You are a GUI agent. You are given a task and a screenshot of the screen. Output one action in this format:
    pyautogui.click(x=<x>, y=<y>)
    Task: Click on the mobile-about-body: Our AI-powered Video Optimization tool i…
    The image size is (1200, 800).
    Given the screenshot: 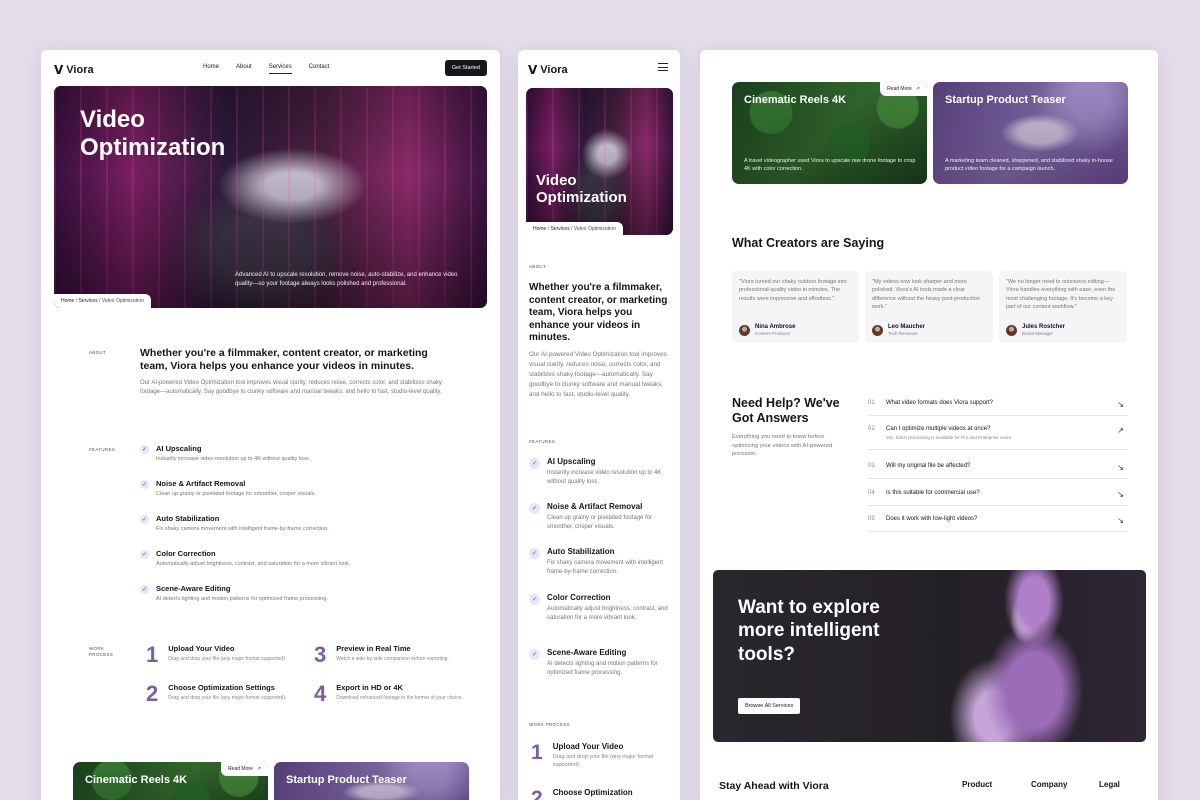 What is the action you would take?
    pyautogui.click(x=598, y=375)
    